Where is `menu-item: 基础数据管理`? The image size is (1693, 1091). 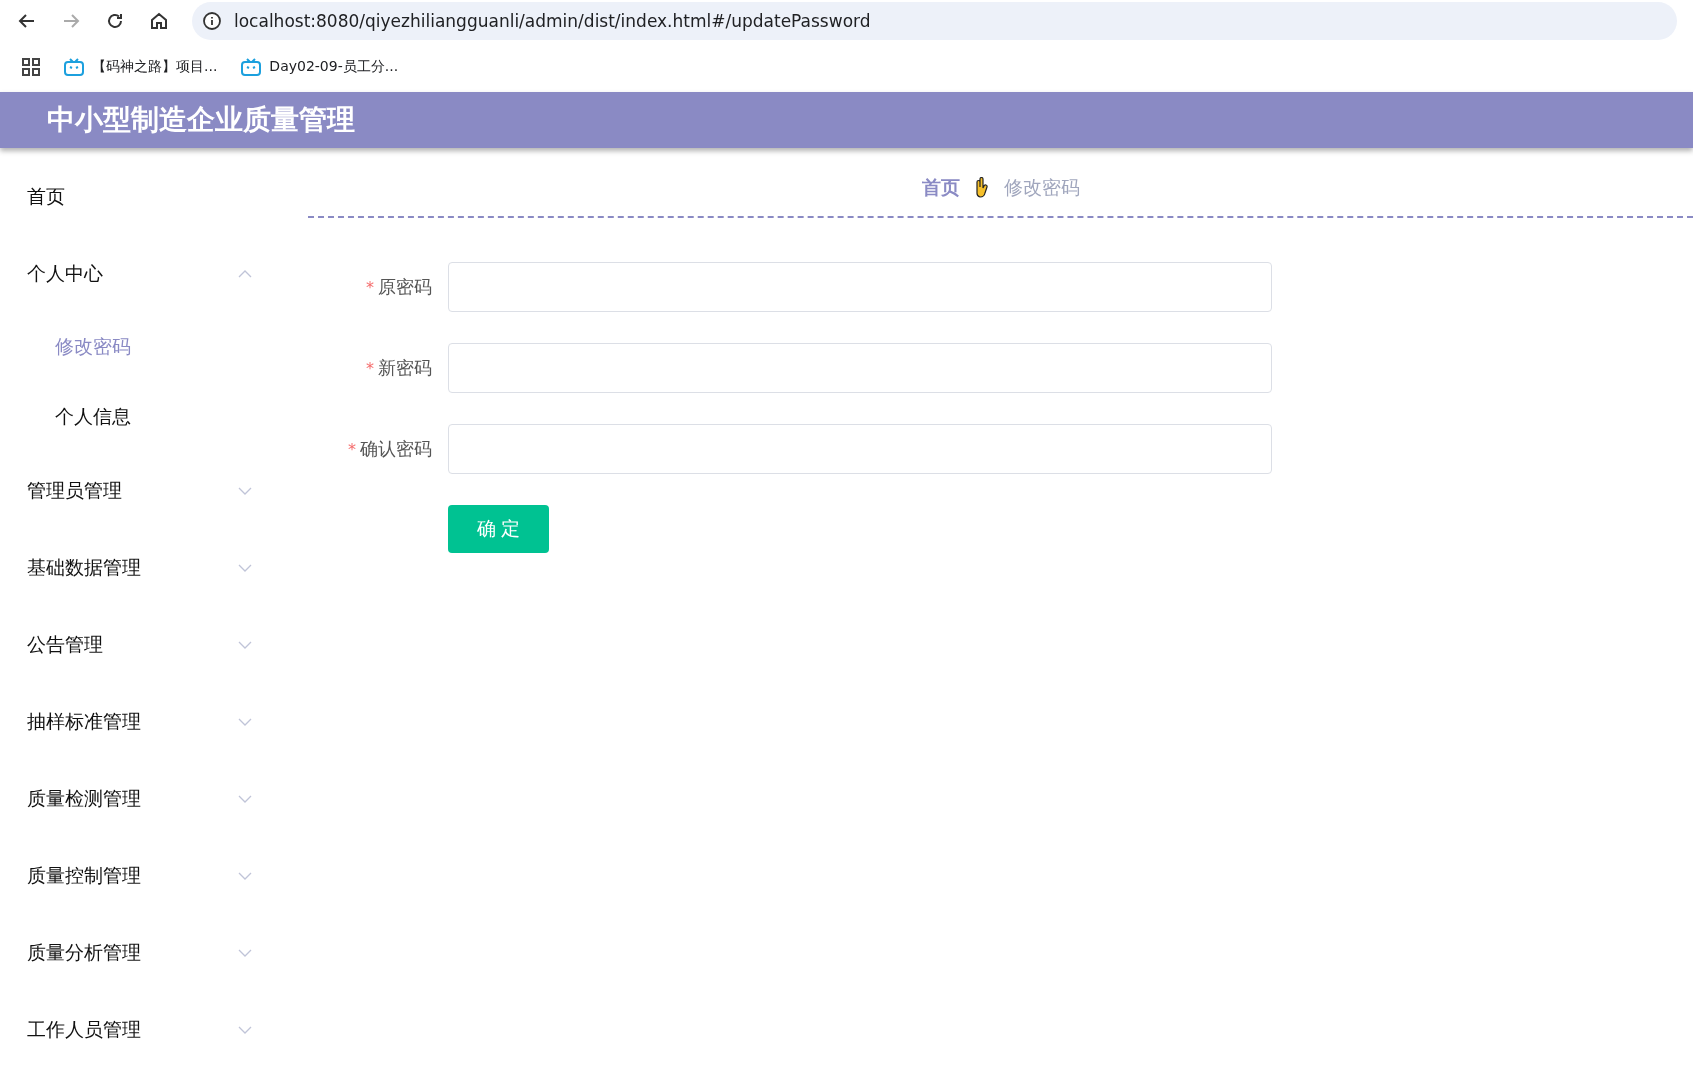 menu-item: 基础数据管理 is located at coordinates (140, 567).